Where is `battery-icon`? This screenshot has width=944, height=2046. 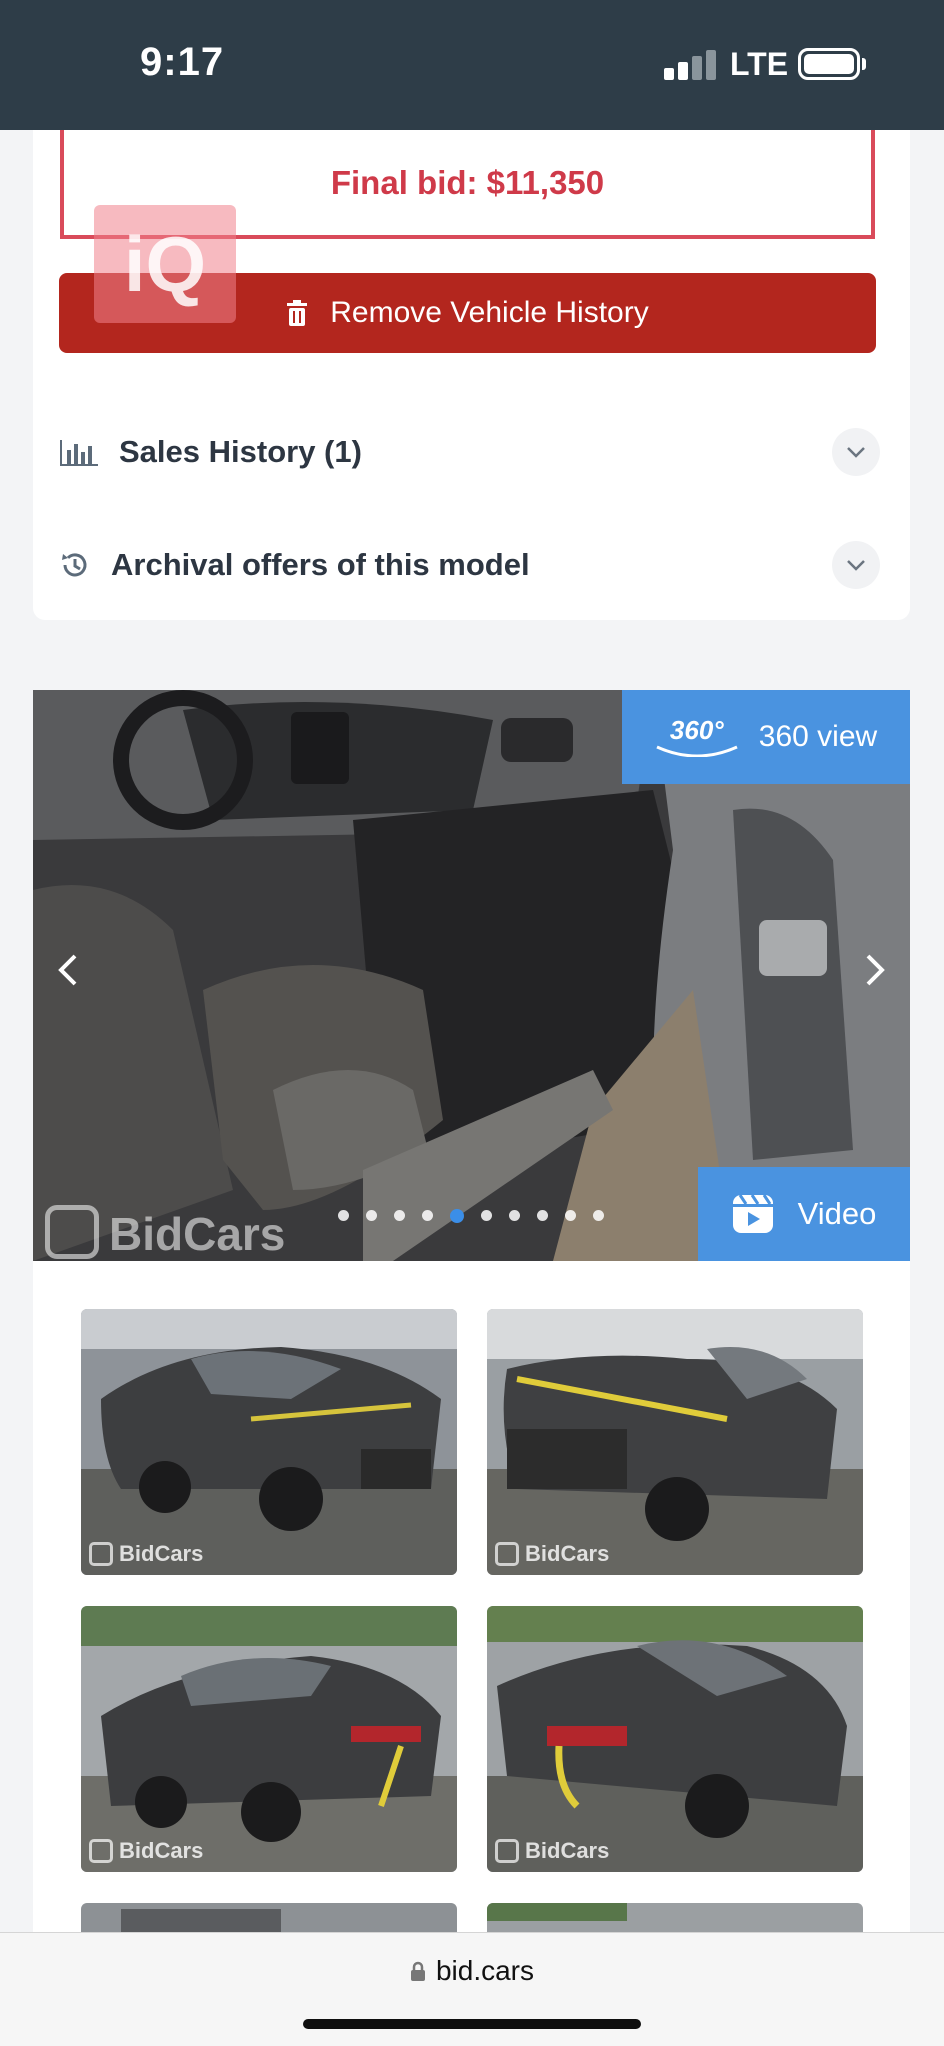
battery-icon is located at coordinates (829, 64).